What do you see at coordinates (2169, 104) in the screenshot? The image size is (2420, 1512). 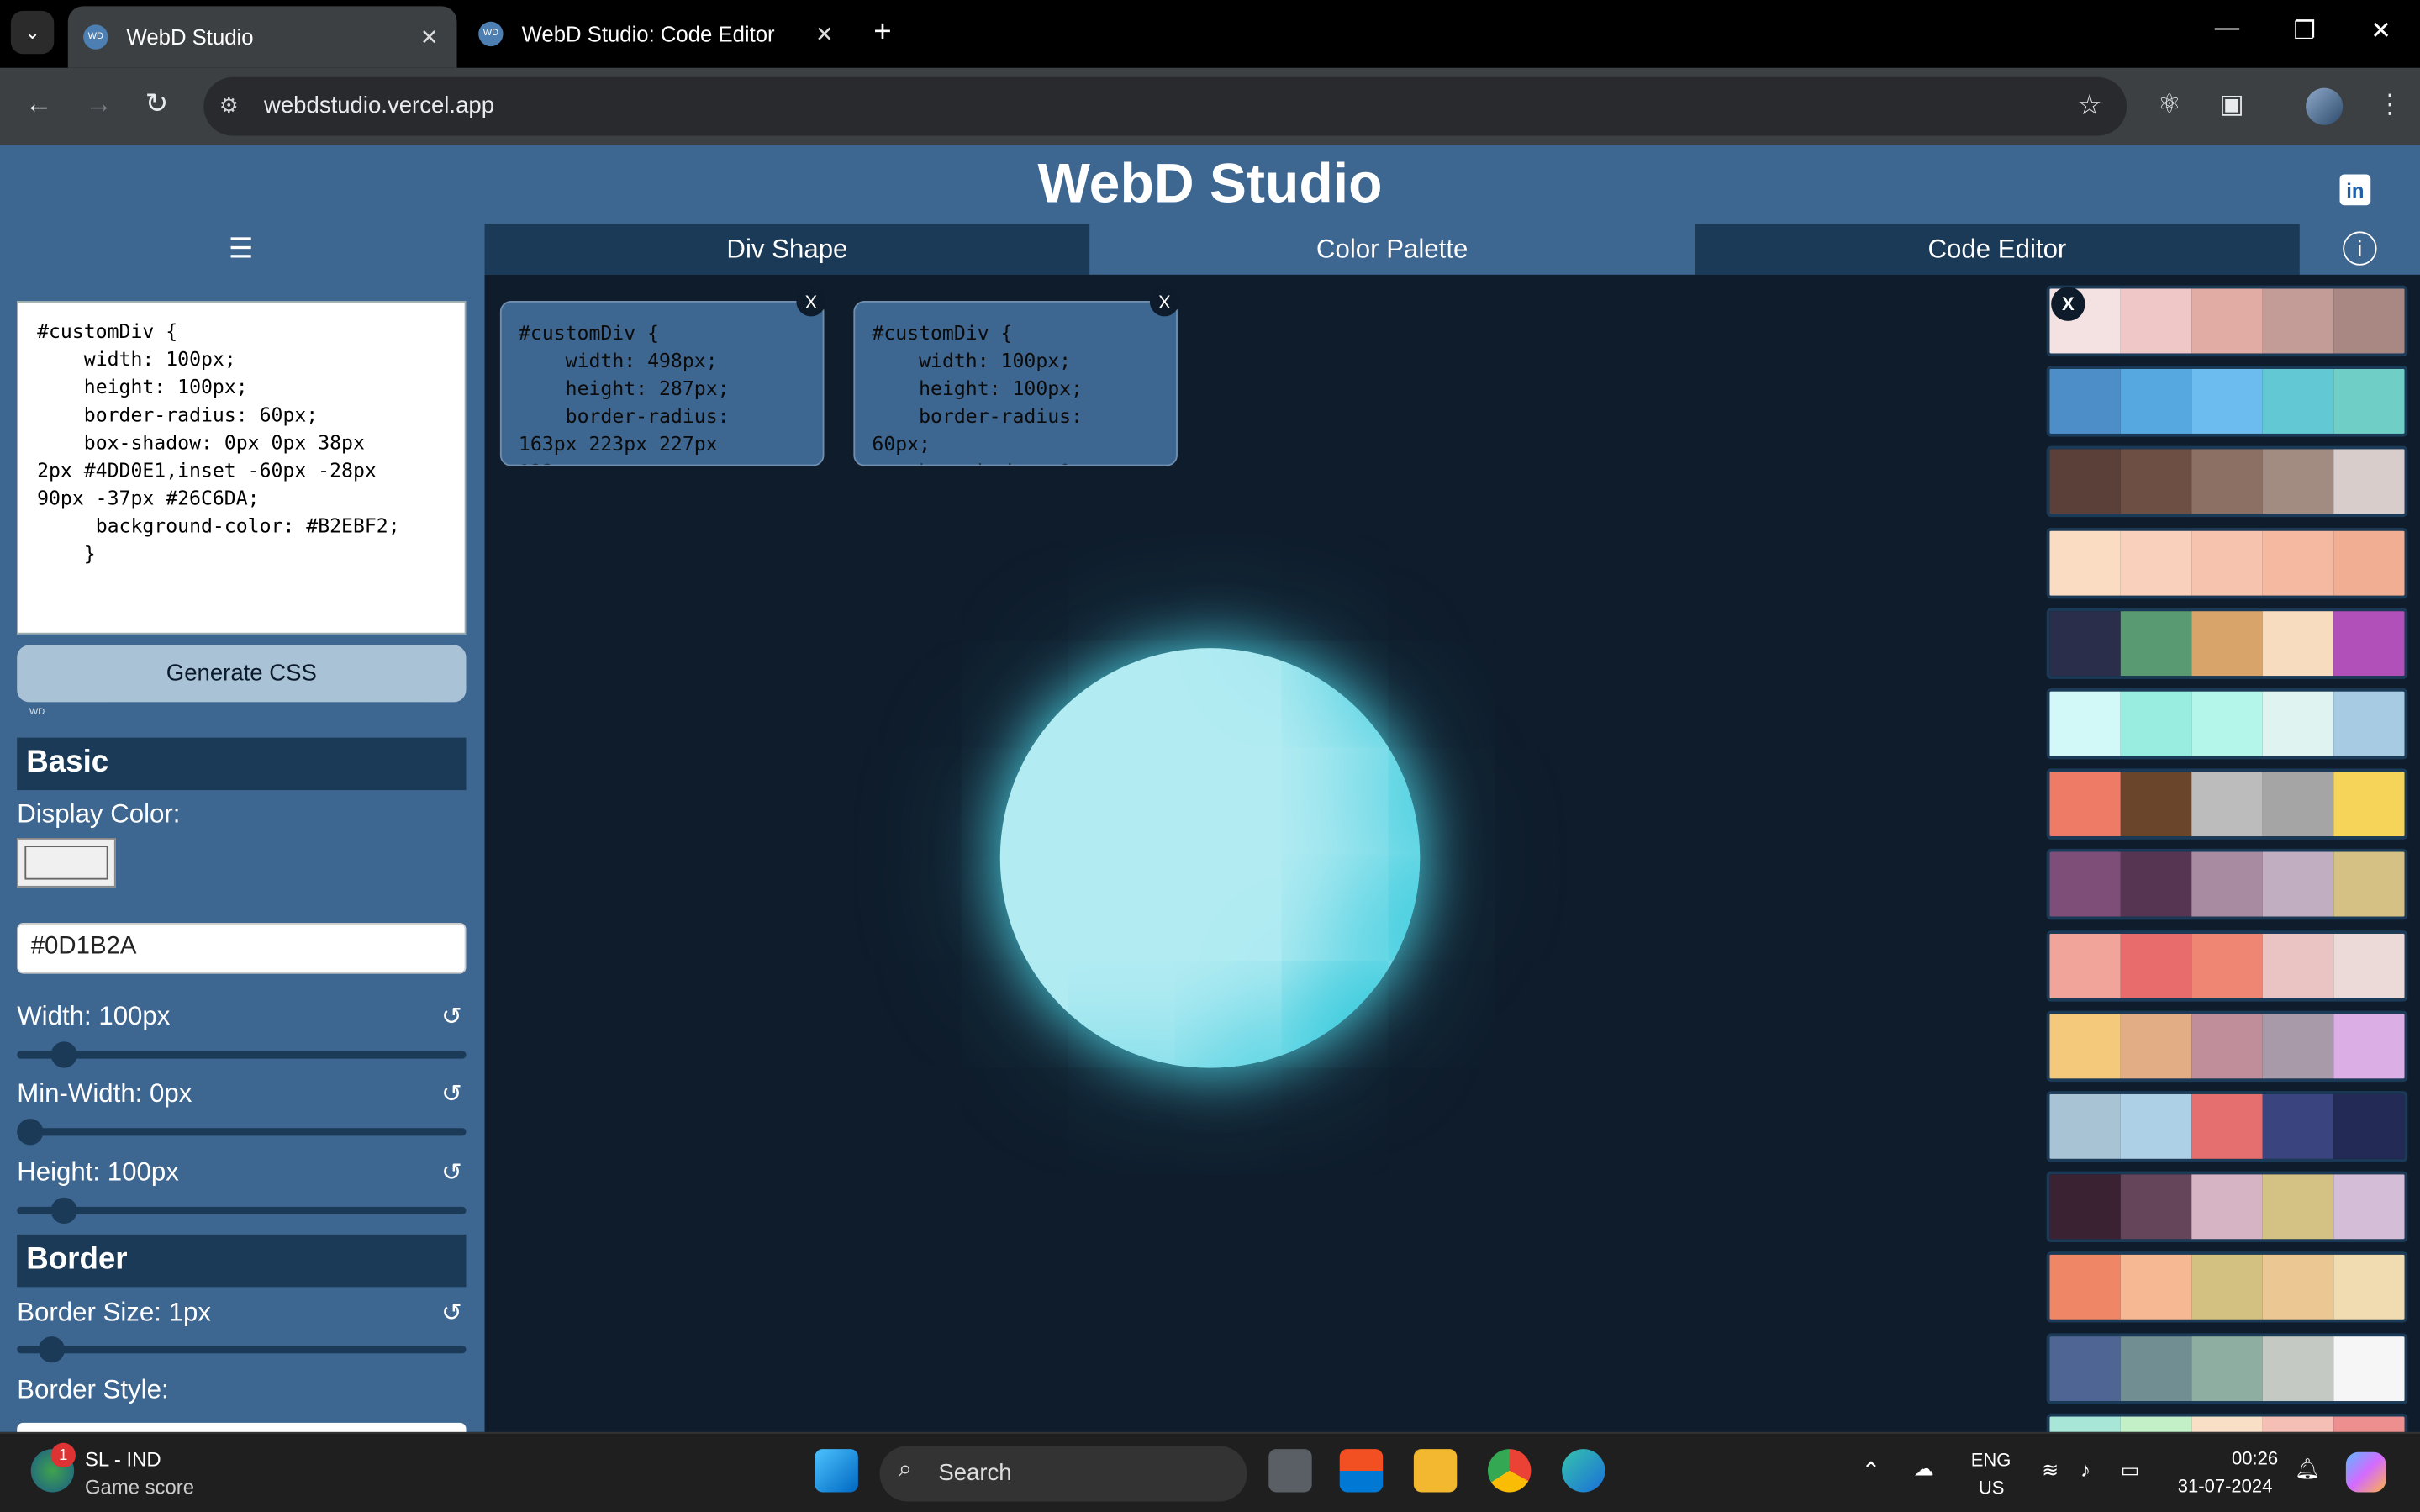 I see `react-devtools-icon: ⚛` at bounding box center [2169, 104].